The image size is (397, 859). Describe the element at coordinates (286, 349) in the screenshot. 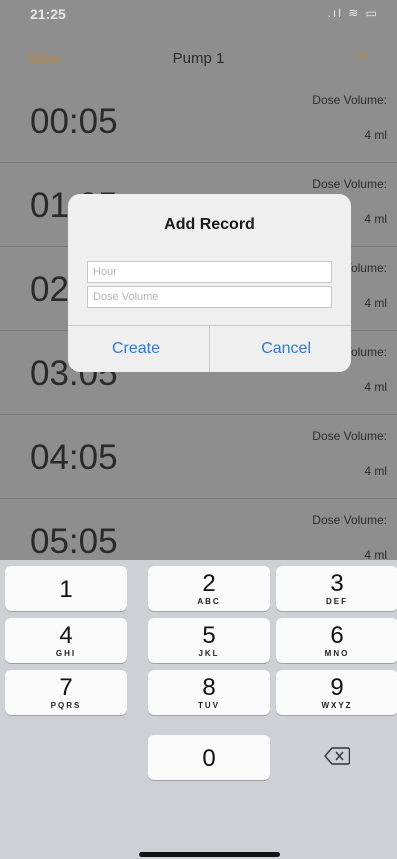

I see `cancel-button: Cancel` at that location.